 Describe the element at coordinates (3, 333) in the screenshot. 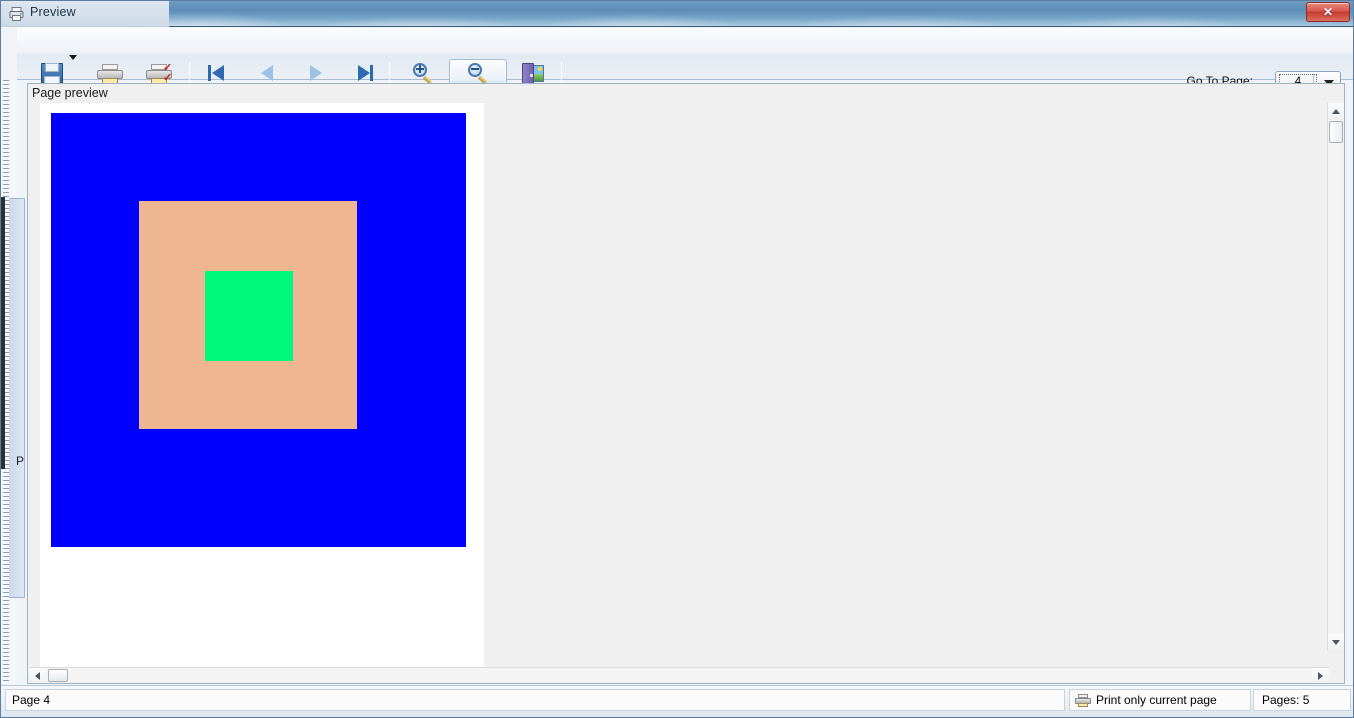

I see `left-dock-edge` at that location.